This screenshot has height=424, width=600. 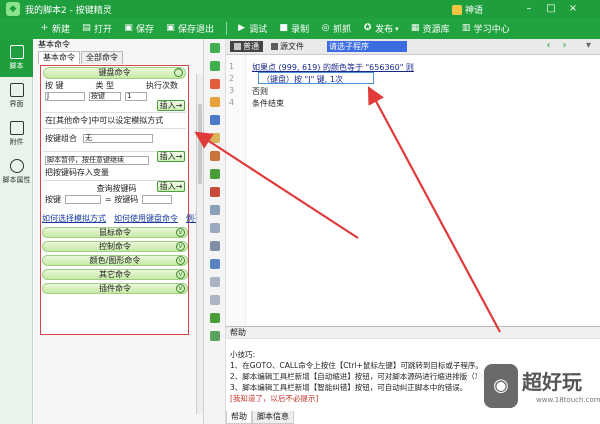 I want to click on play-icon: ▶, so click(x=242, y=28).